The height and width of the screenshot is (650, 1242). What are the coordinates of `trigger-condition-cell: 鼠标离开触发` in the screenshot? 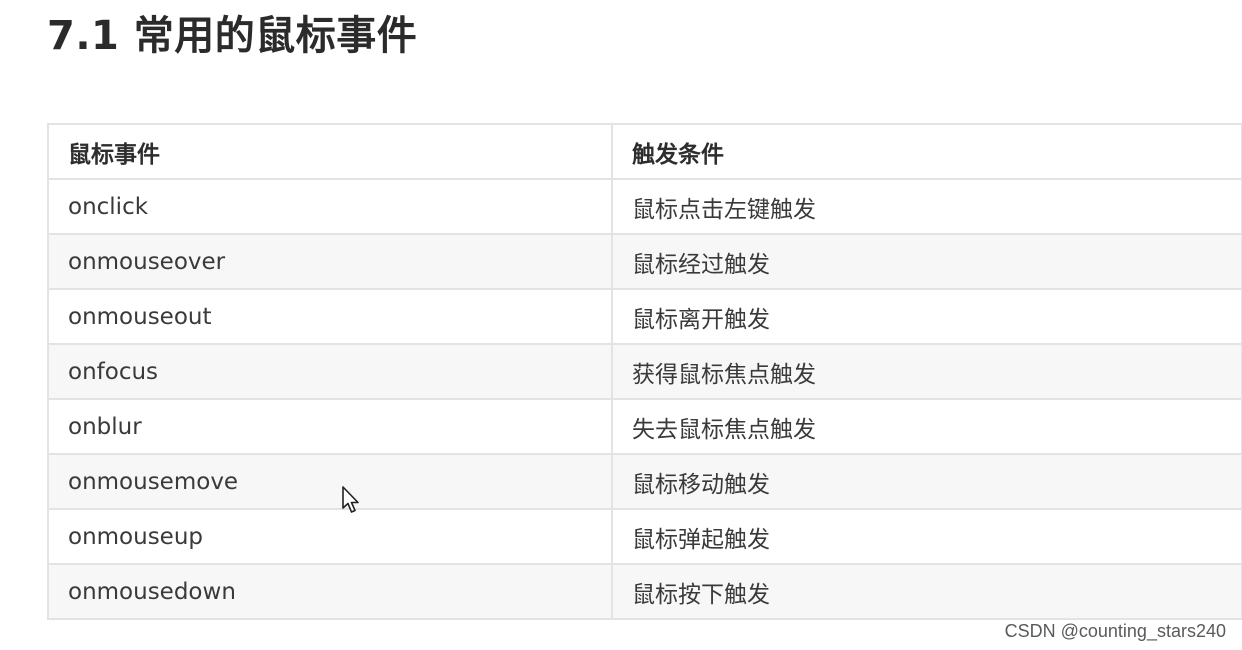 It's located at (926, 316).